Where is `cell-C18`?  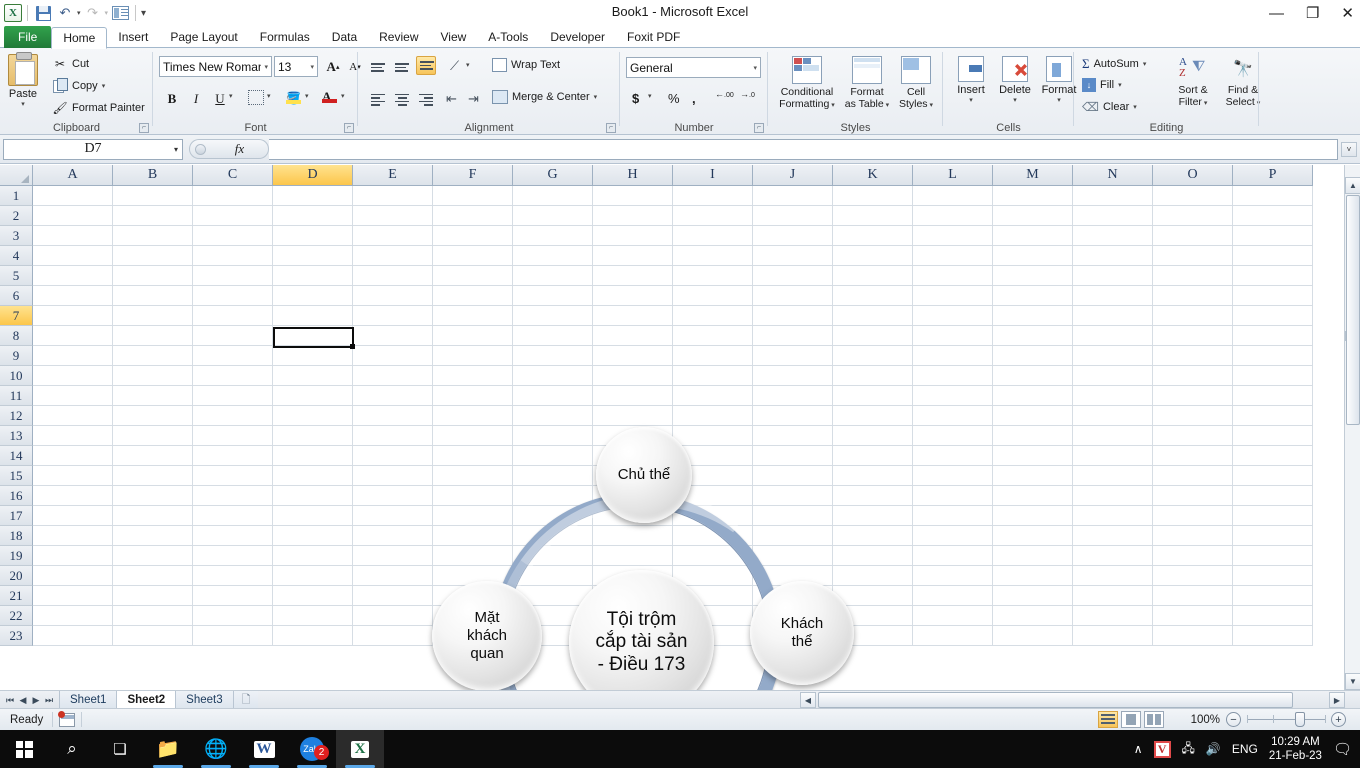
cell-C18 is located at coordinates (233, 536).